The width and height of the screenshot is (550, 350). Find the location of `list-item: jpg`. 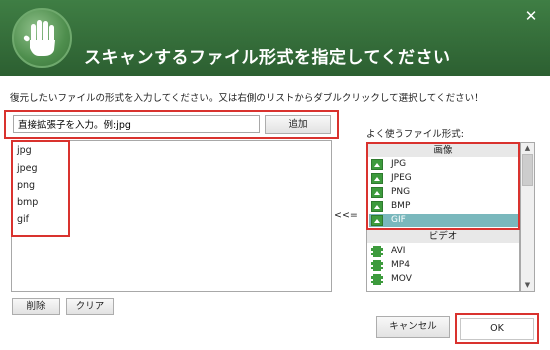

list-item: jpg is located at coordinates (24, 150).